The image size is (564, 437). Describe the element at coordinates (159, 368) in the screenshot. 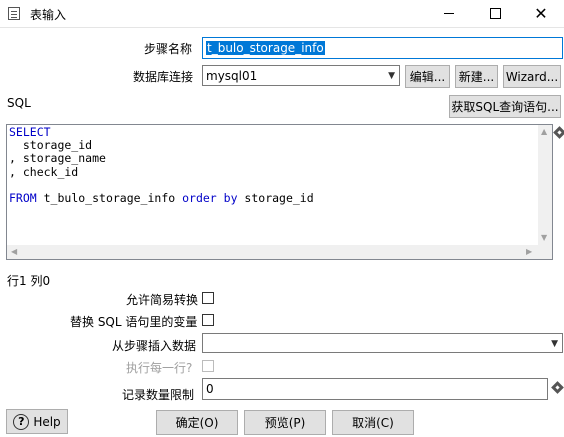

I see `execute-each-row-label: 执行每一行?` at that location.